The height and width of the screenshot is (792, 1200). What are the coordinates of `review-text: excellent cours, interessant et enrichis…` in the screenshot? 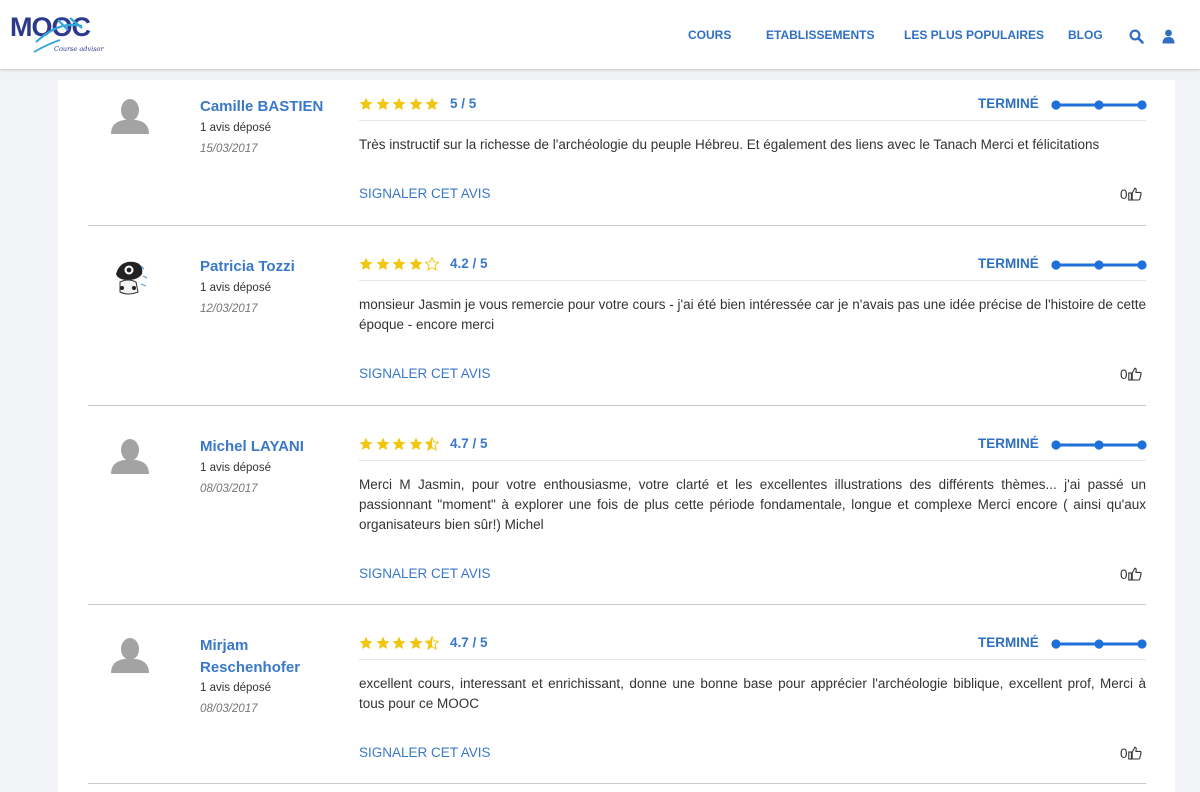 It's located at (752, 693).